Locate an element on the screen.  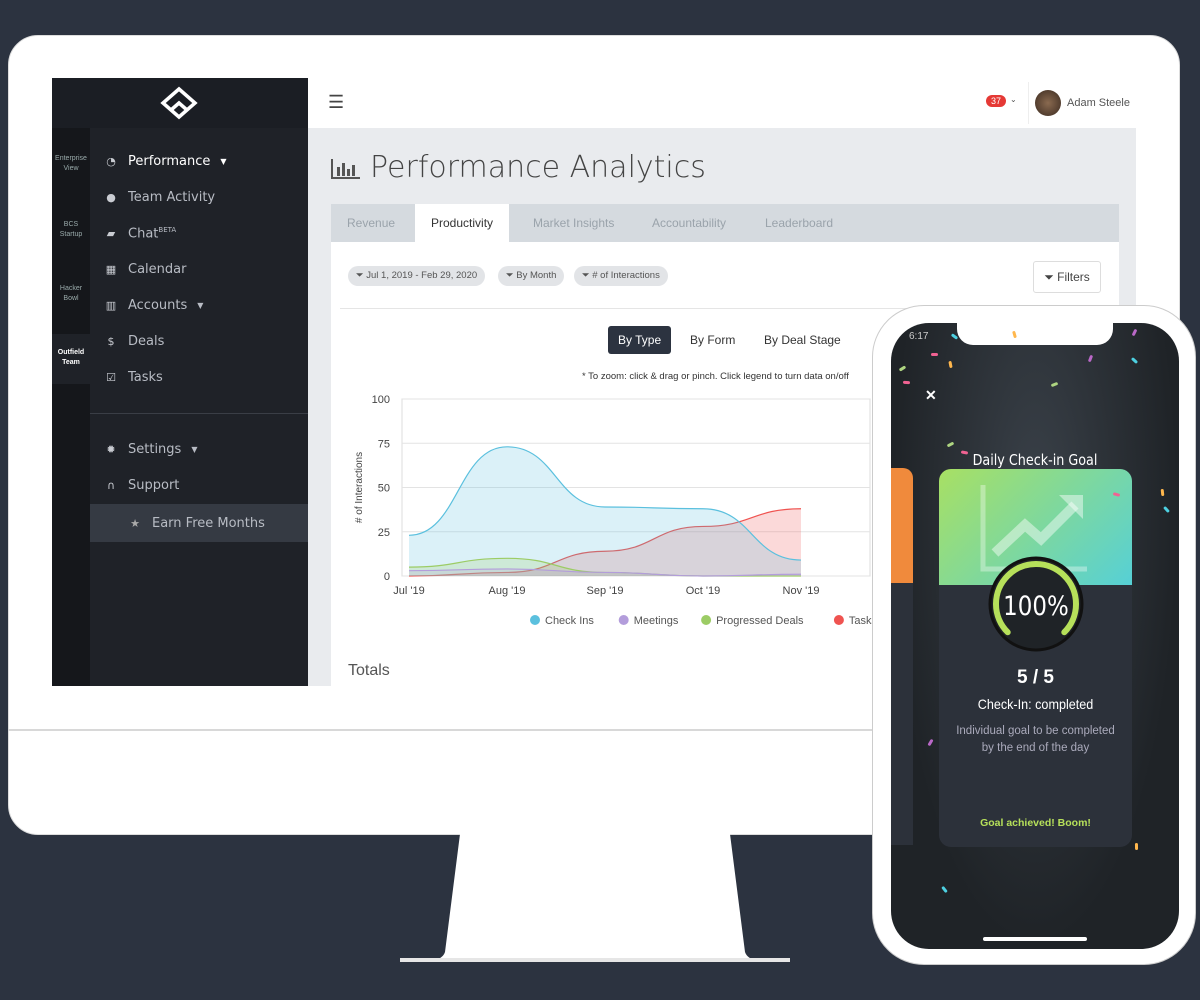
nav-earn-free-months: ★ Earn Free Months is located at coordinates (199, 523).